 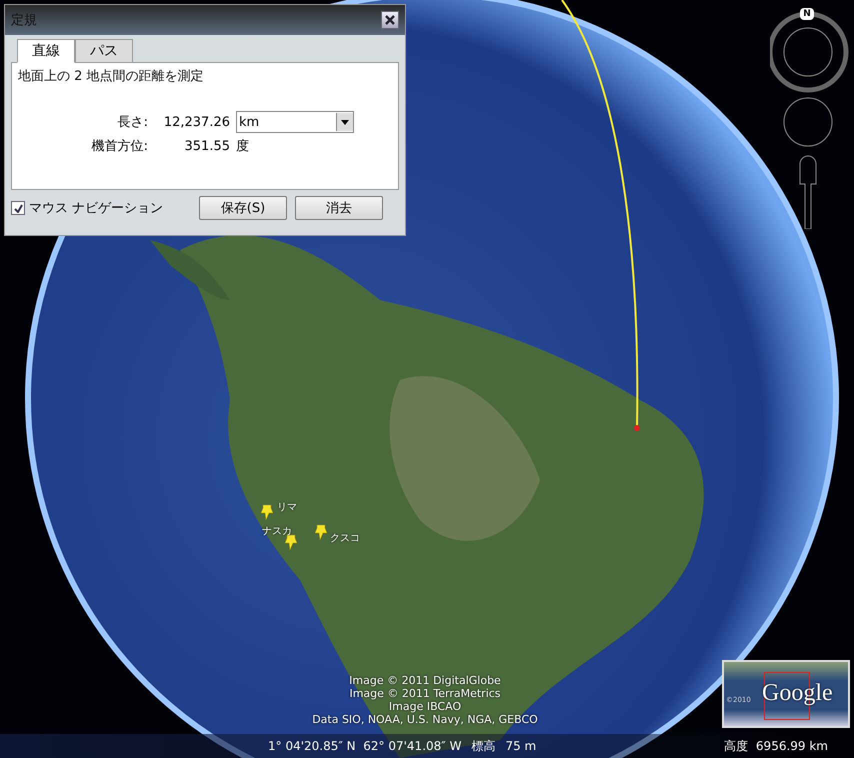 I want to click on altitude-value: 6956.99 km, so click(x=792, y=746).